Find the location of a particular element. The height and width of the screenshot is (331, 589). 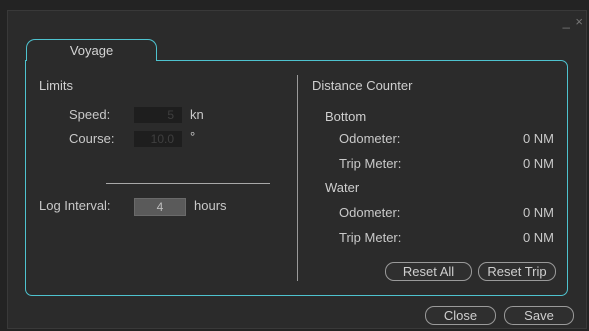

water-trip-label: Trip Meter: is located at coordinates (370, 237).